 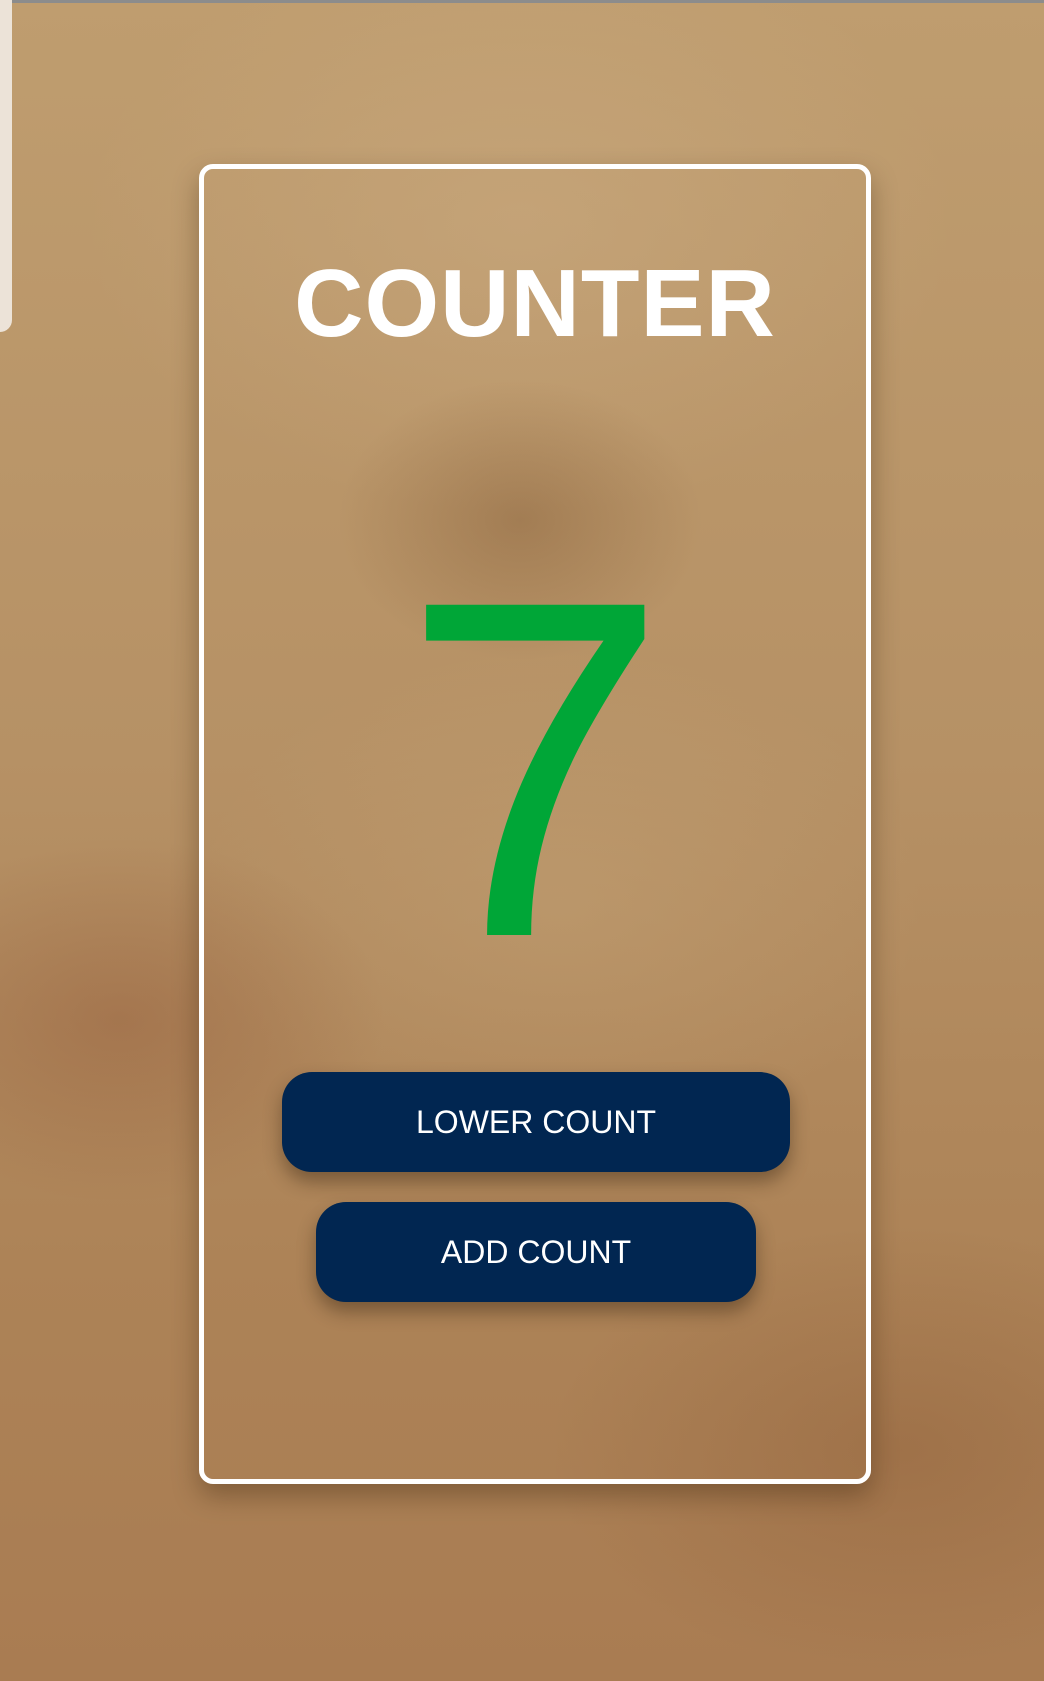 I want to click on side-edge-panel, so click(x=6, y=166).